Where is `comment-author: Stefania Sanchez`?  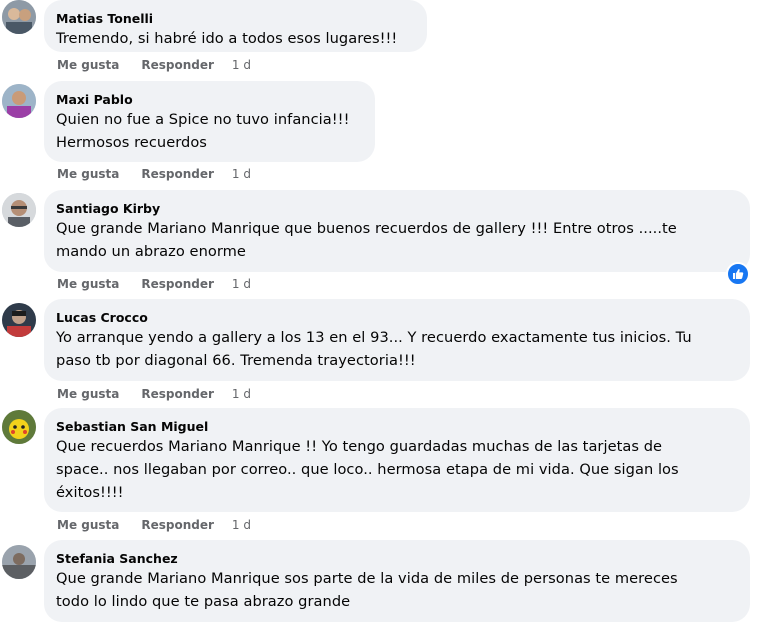
comment-author: Stefania Sanchez is located at coordinates (117, 559).